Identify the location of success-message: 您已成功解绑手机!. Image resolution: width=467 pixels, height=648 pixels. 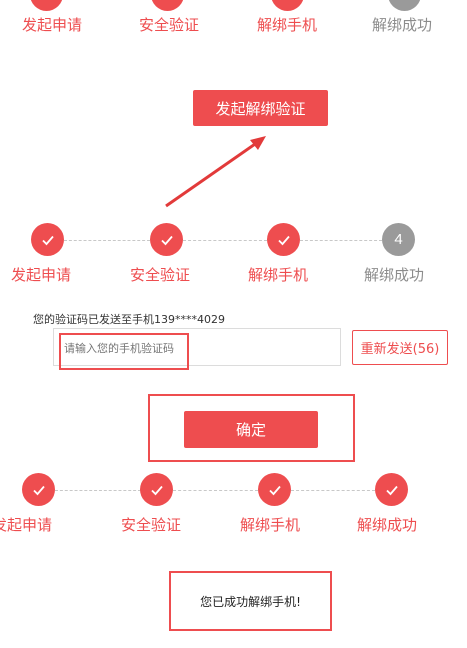
(250, 601).